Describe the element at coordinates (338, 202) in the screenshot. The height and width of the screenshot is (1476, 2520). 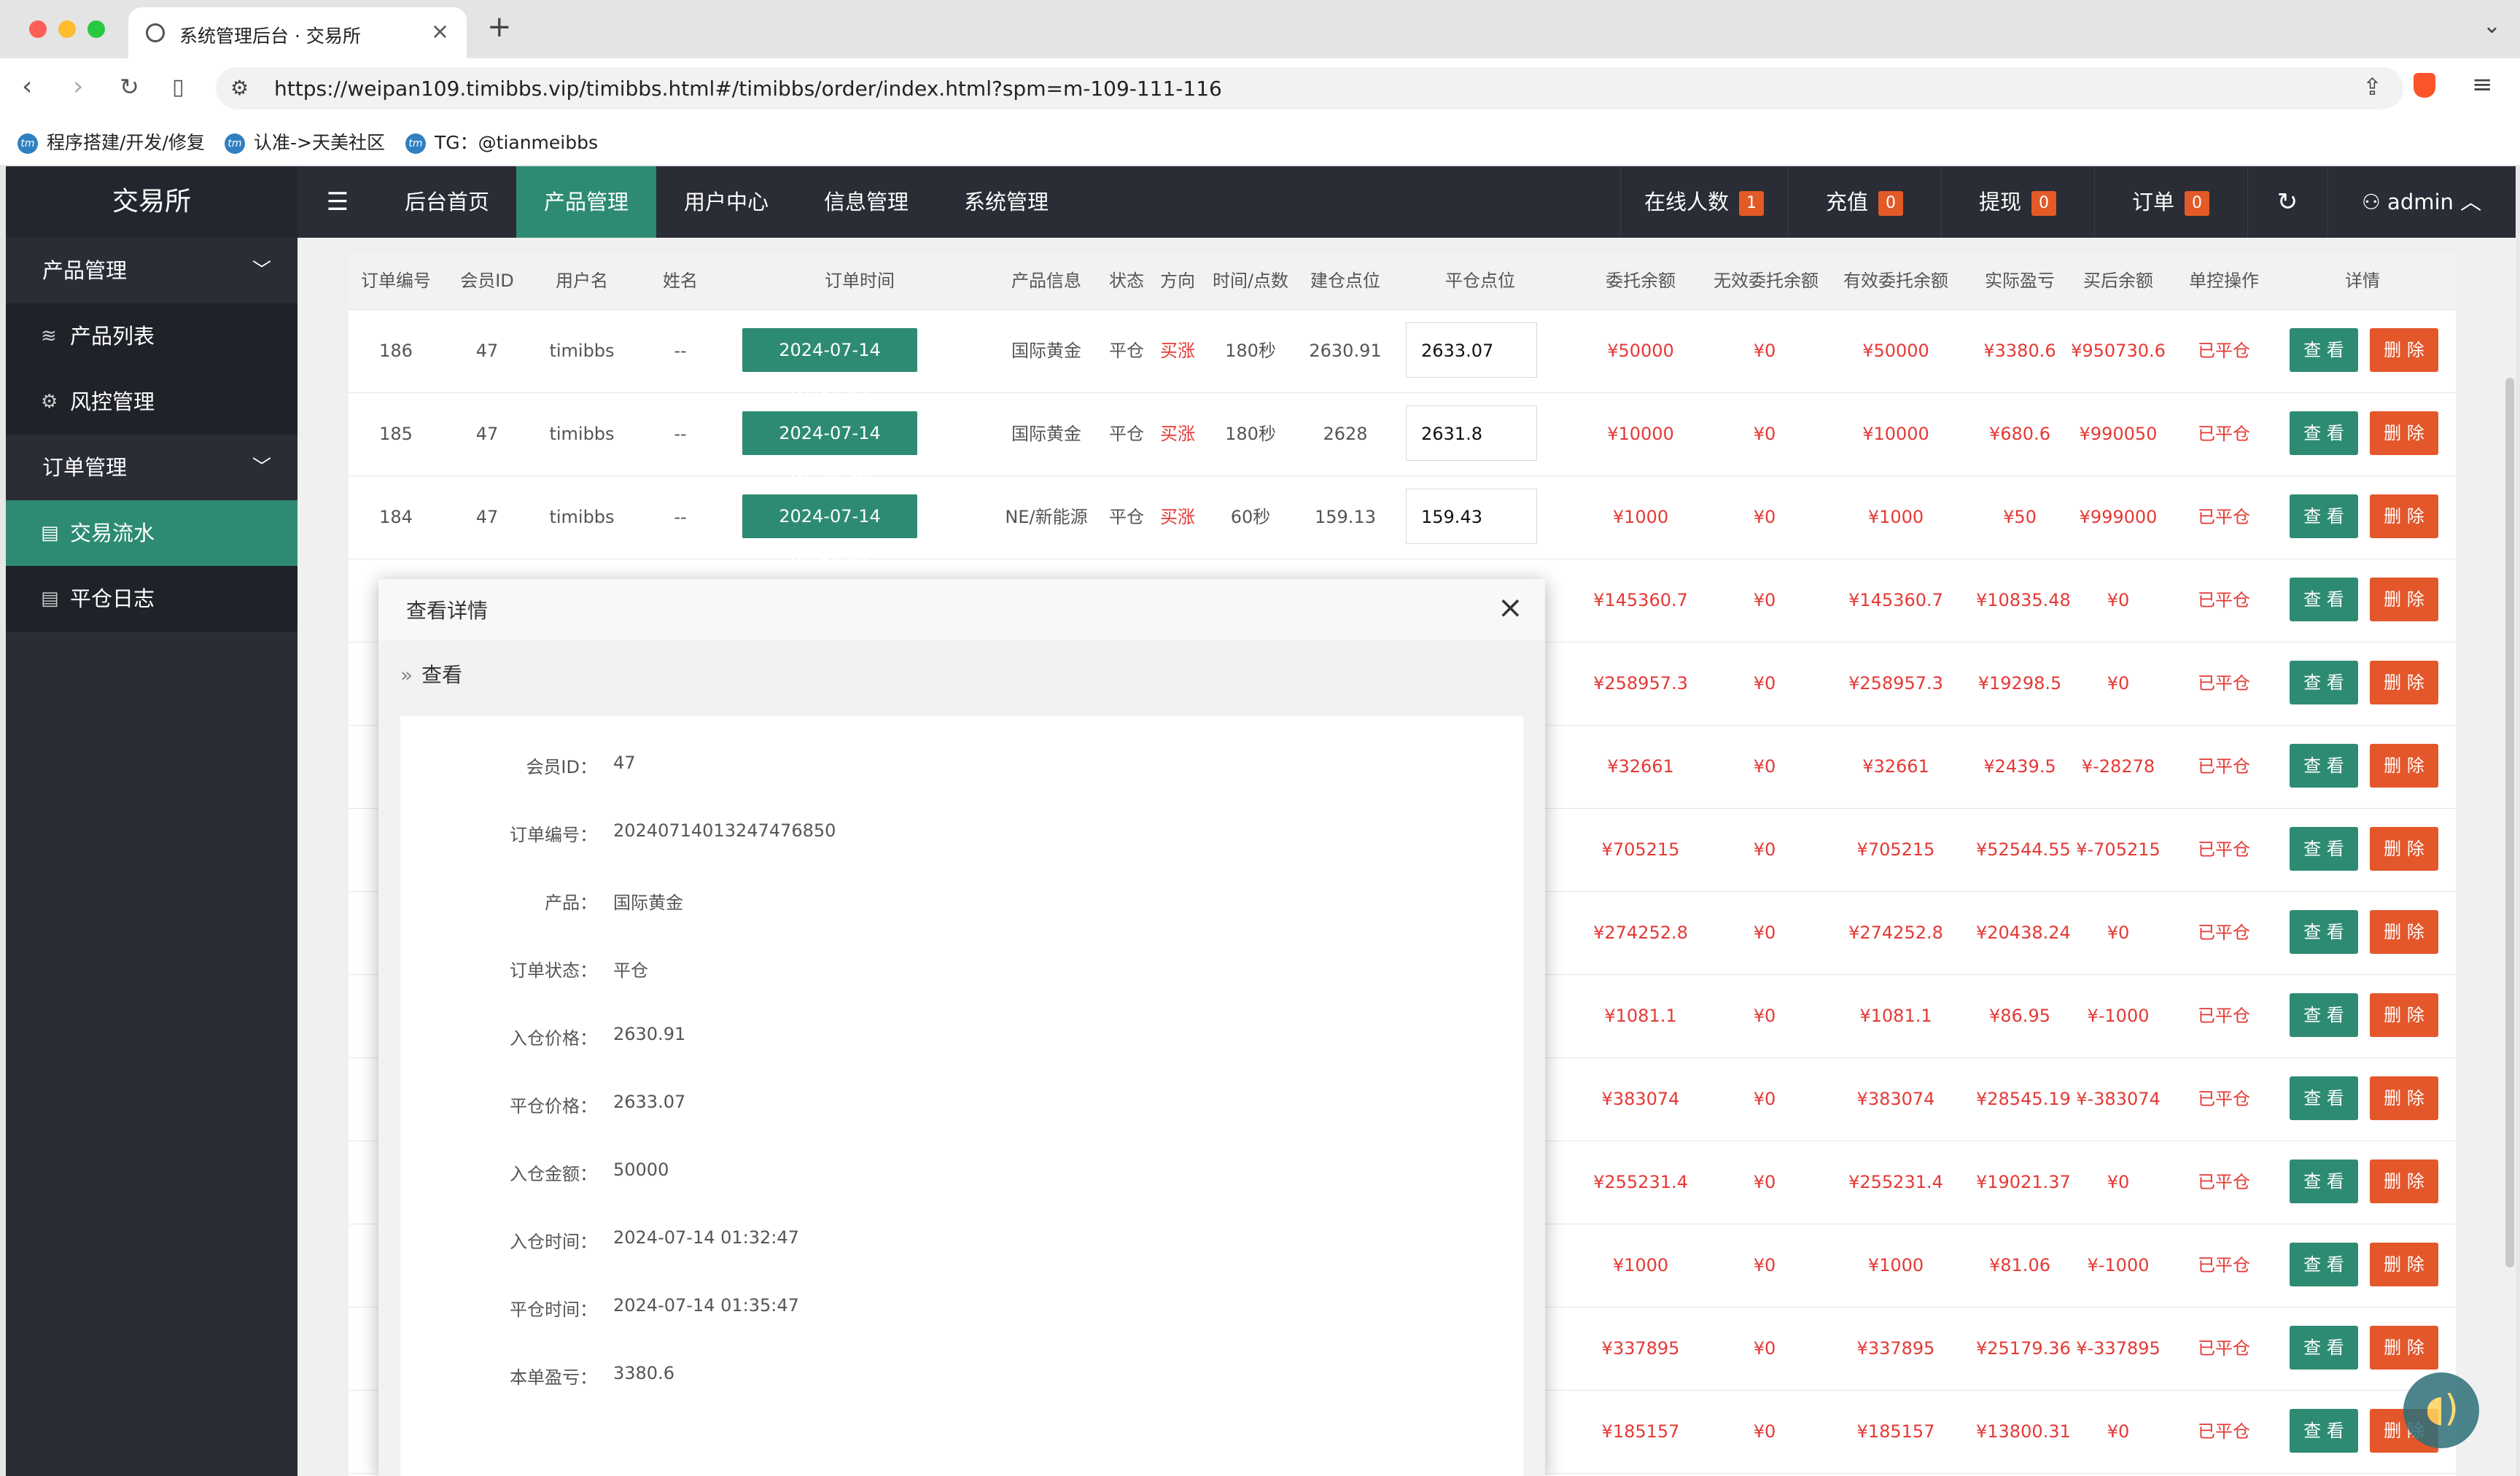
I see `menu-toggle-icon: ☰` at that location.